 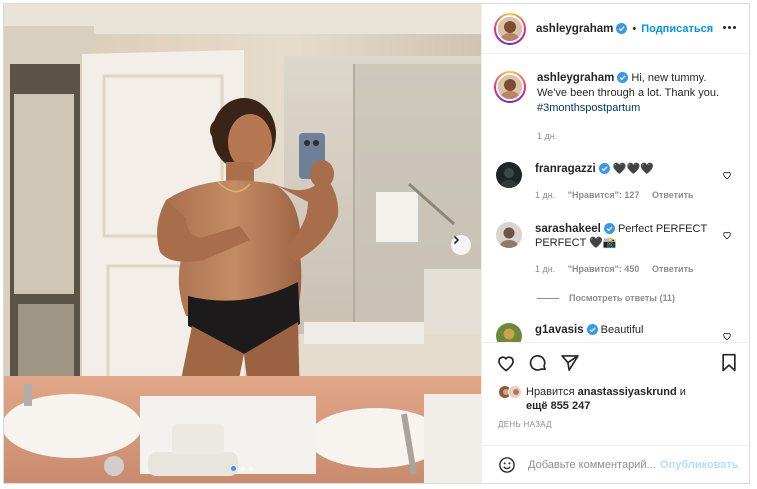 What do you see at coordinates (558, 406) in the screenshot?
I see `likes-count-link: ещё 855 247` at bounding box center [558, 406].